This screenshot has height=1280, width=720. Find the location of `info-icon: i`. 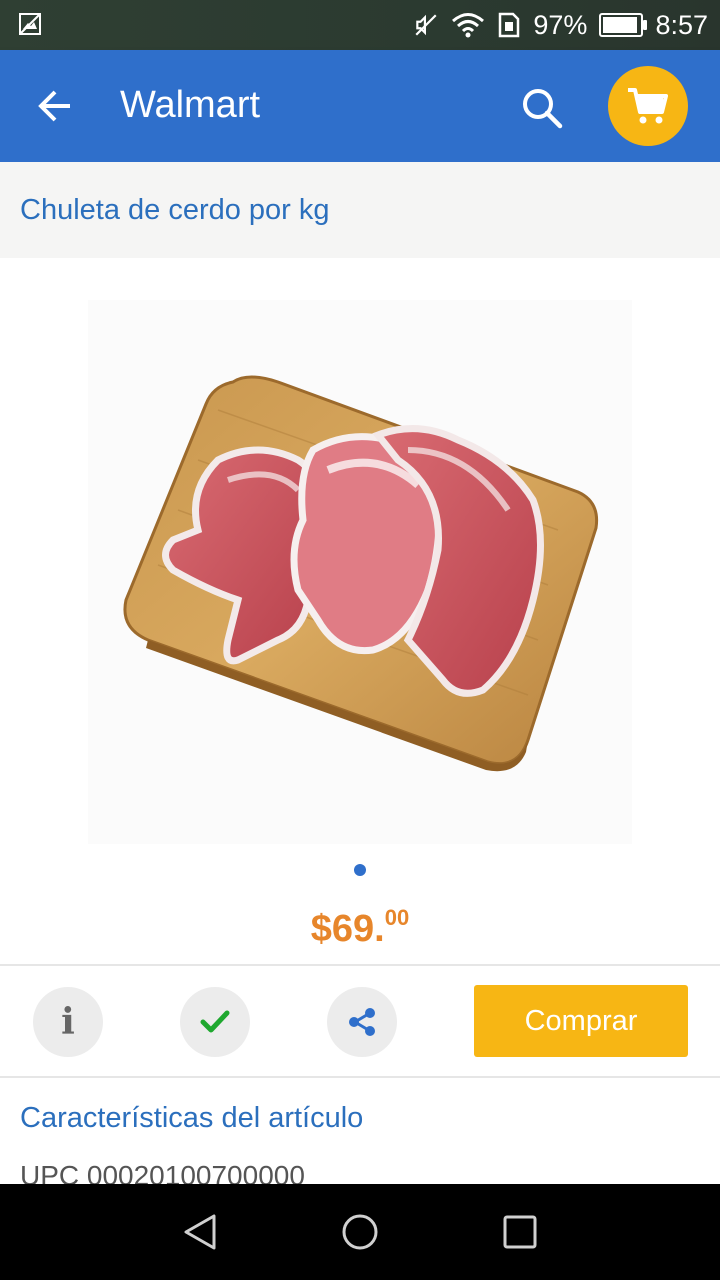

info-icon: i is located at coordinates (68, 1022).